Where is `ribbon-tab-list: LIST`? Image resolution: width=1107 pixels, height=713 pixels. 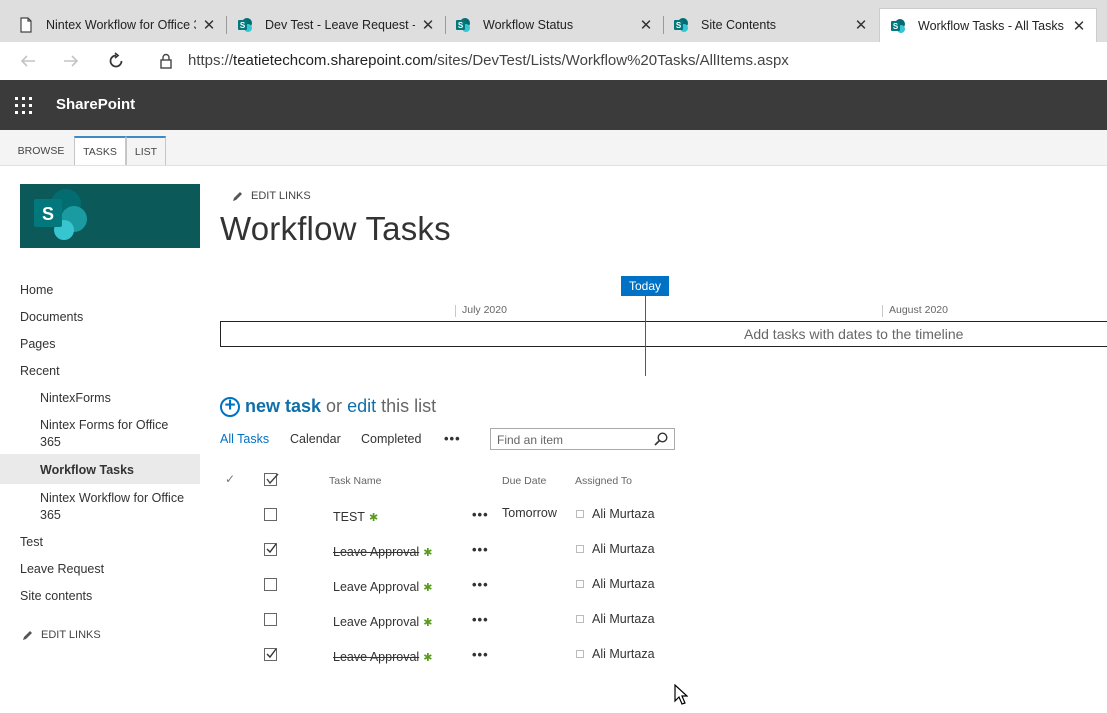
ribbon-tab-list: LIST is located at coordinates (146, 150).